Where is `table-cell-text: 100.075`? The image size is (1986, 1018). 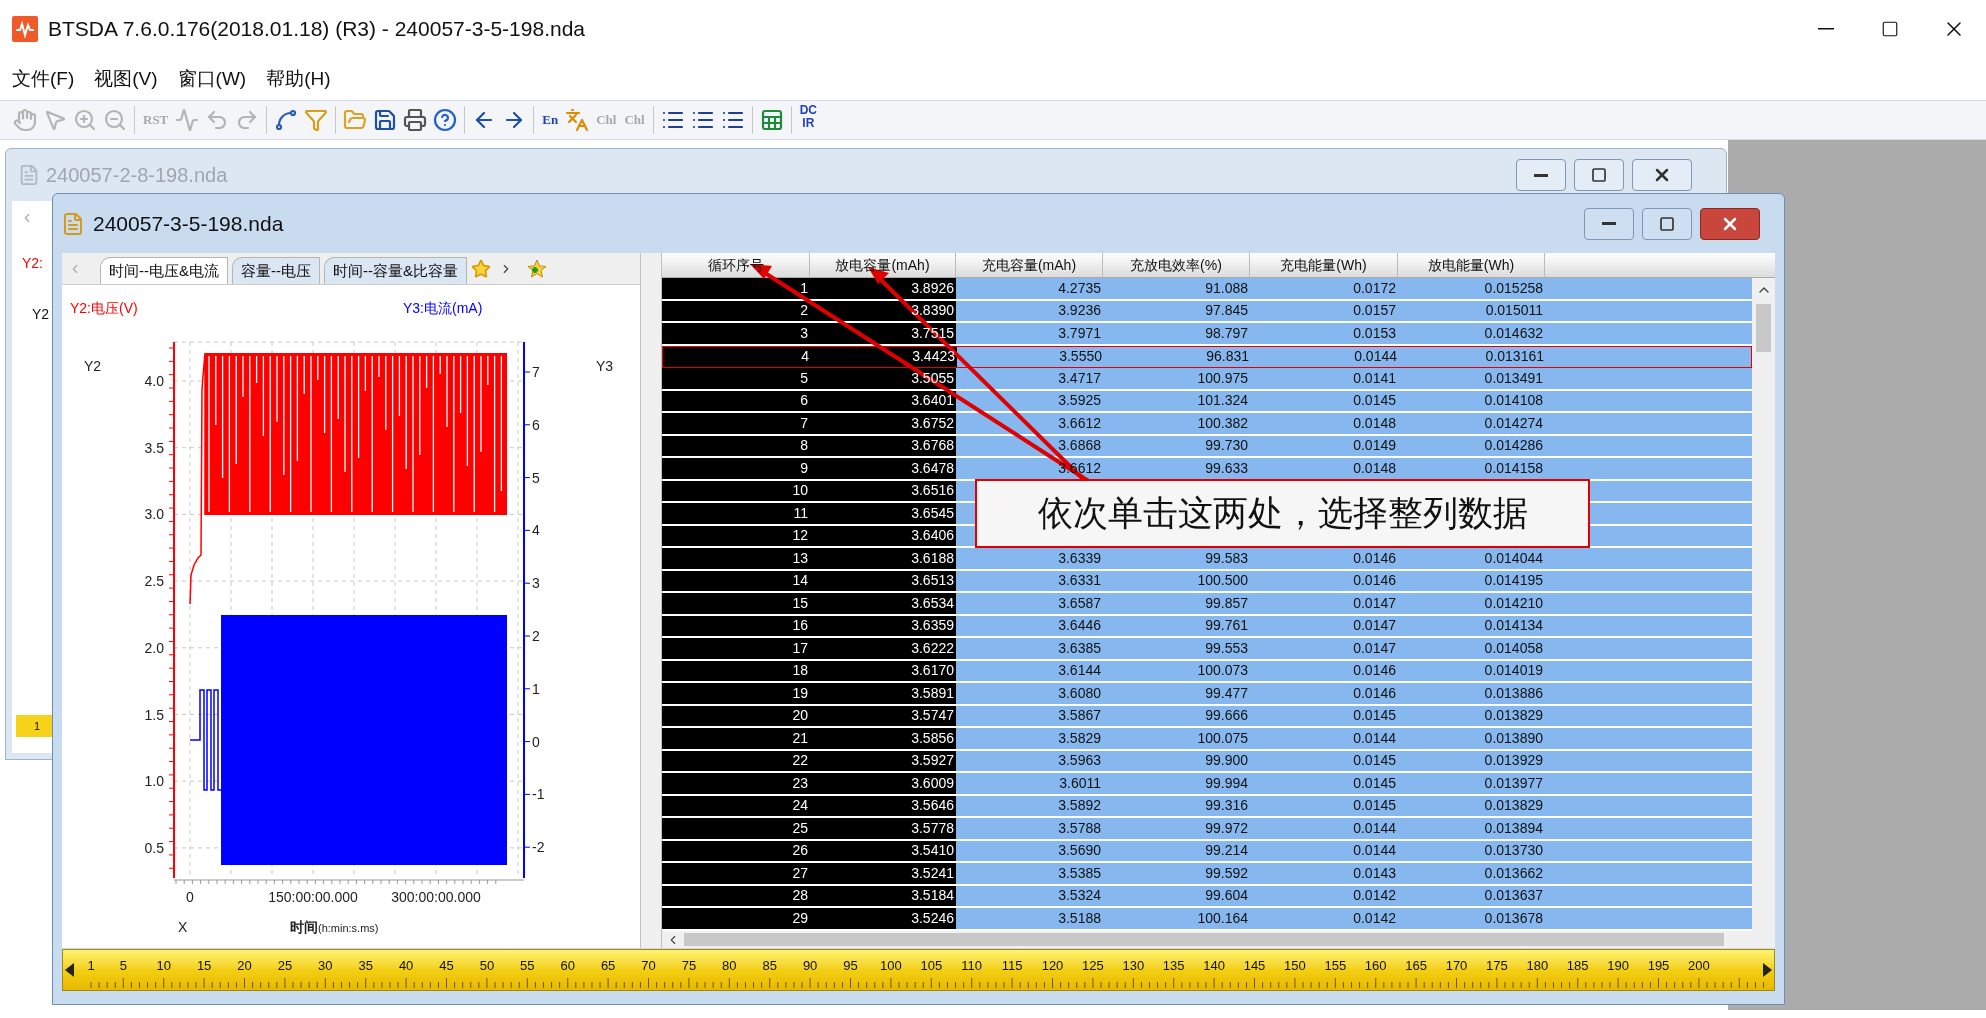
table-cell-text: 100.075 is located at coordinates (1222, 738).